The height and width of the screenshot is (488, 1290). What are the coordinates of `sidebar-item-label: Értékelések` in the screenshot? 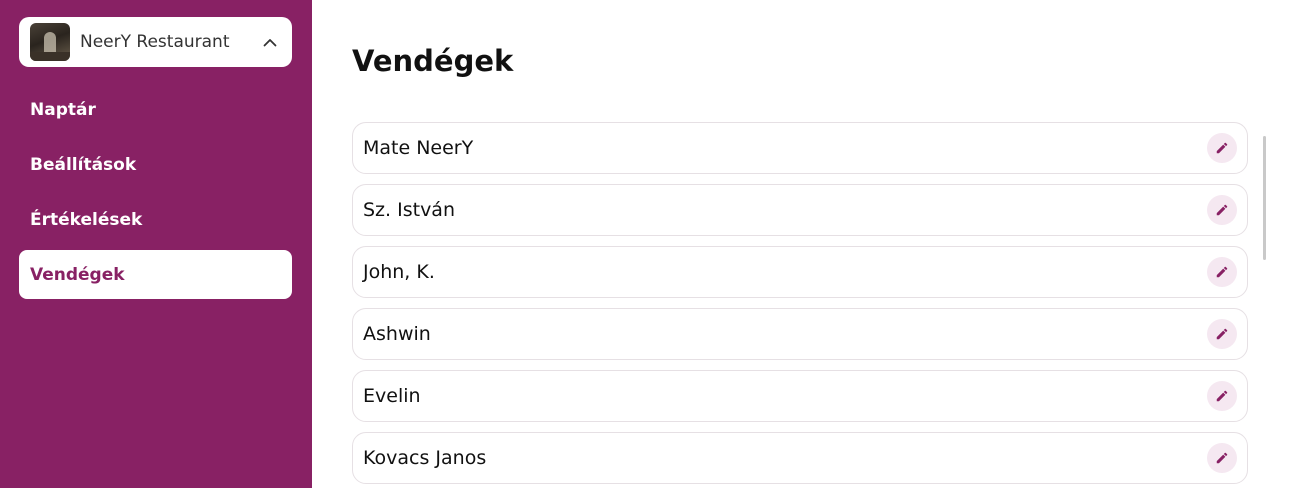 It's located at (86, 219).